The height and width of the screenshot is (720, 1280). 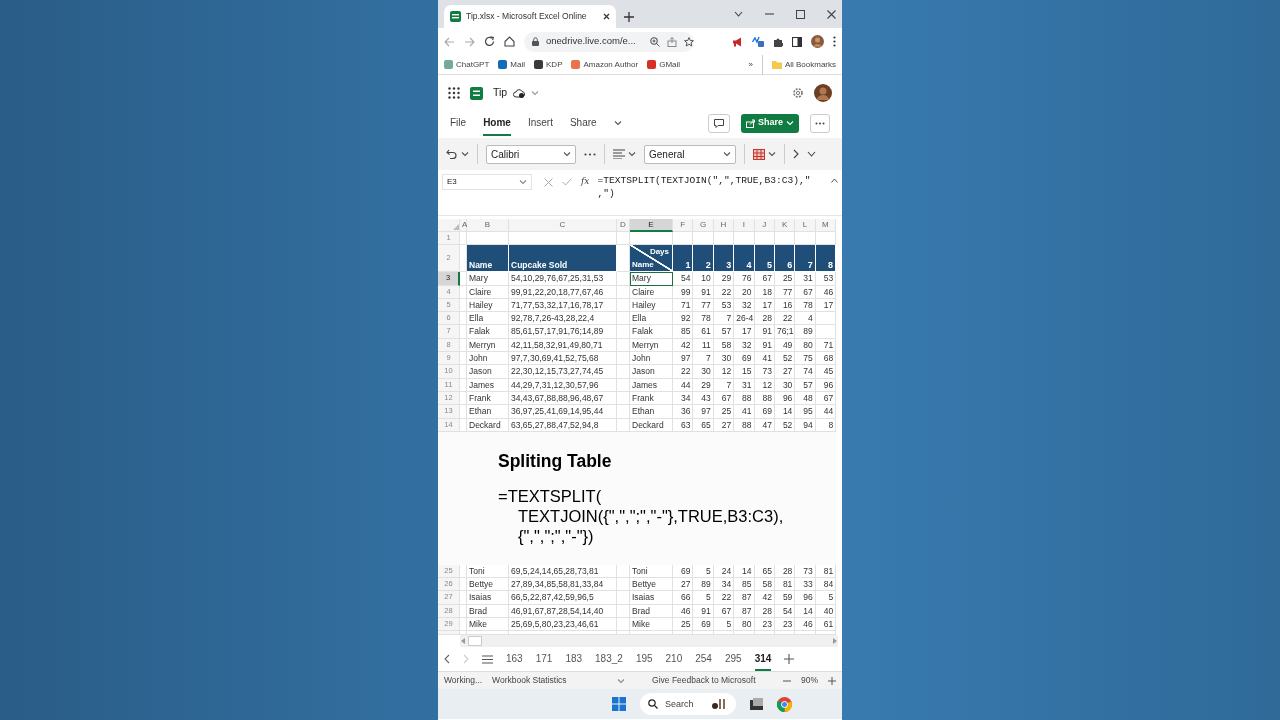 I want to click on megaphone-icon, so click(x=737, y=41).